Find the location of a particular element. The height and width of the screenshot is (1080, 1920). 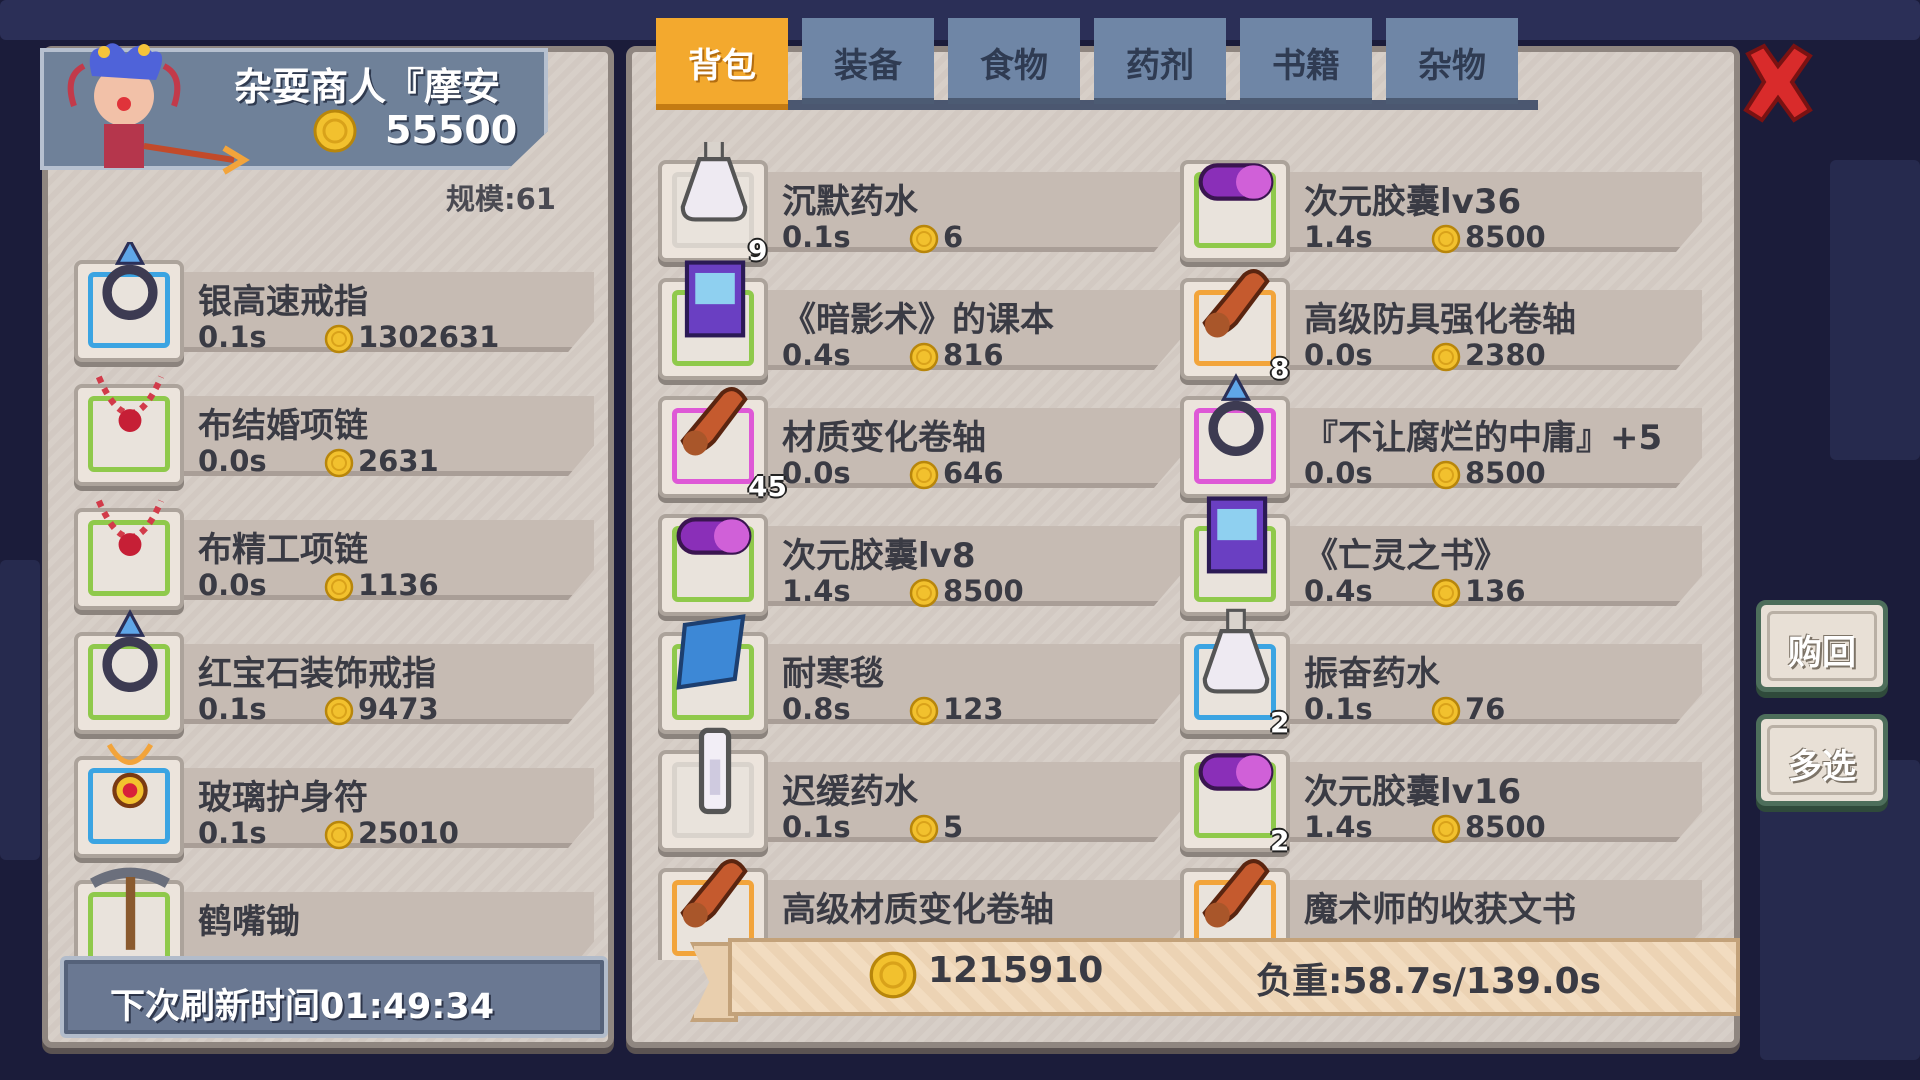

item-row: 银高速戒指 0.1s 1302631 is located at coordinates (334, 302).